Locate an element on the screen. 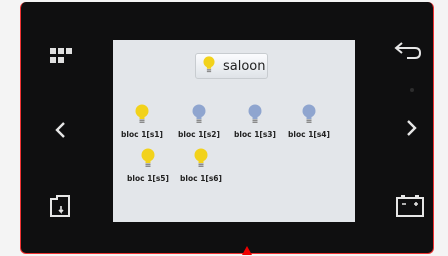 This screenshot has height=256, width=448. battery-button is located at coordinates (410, 206).